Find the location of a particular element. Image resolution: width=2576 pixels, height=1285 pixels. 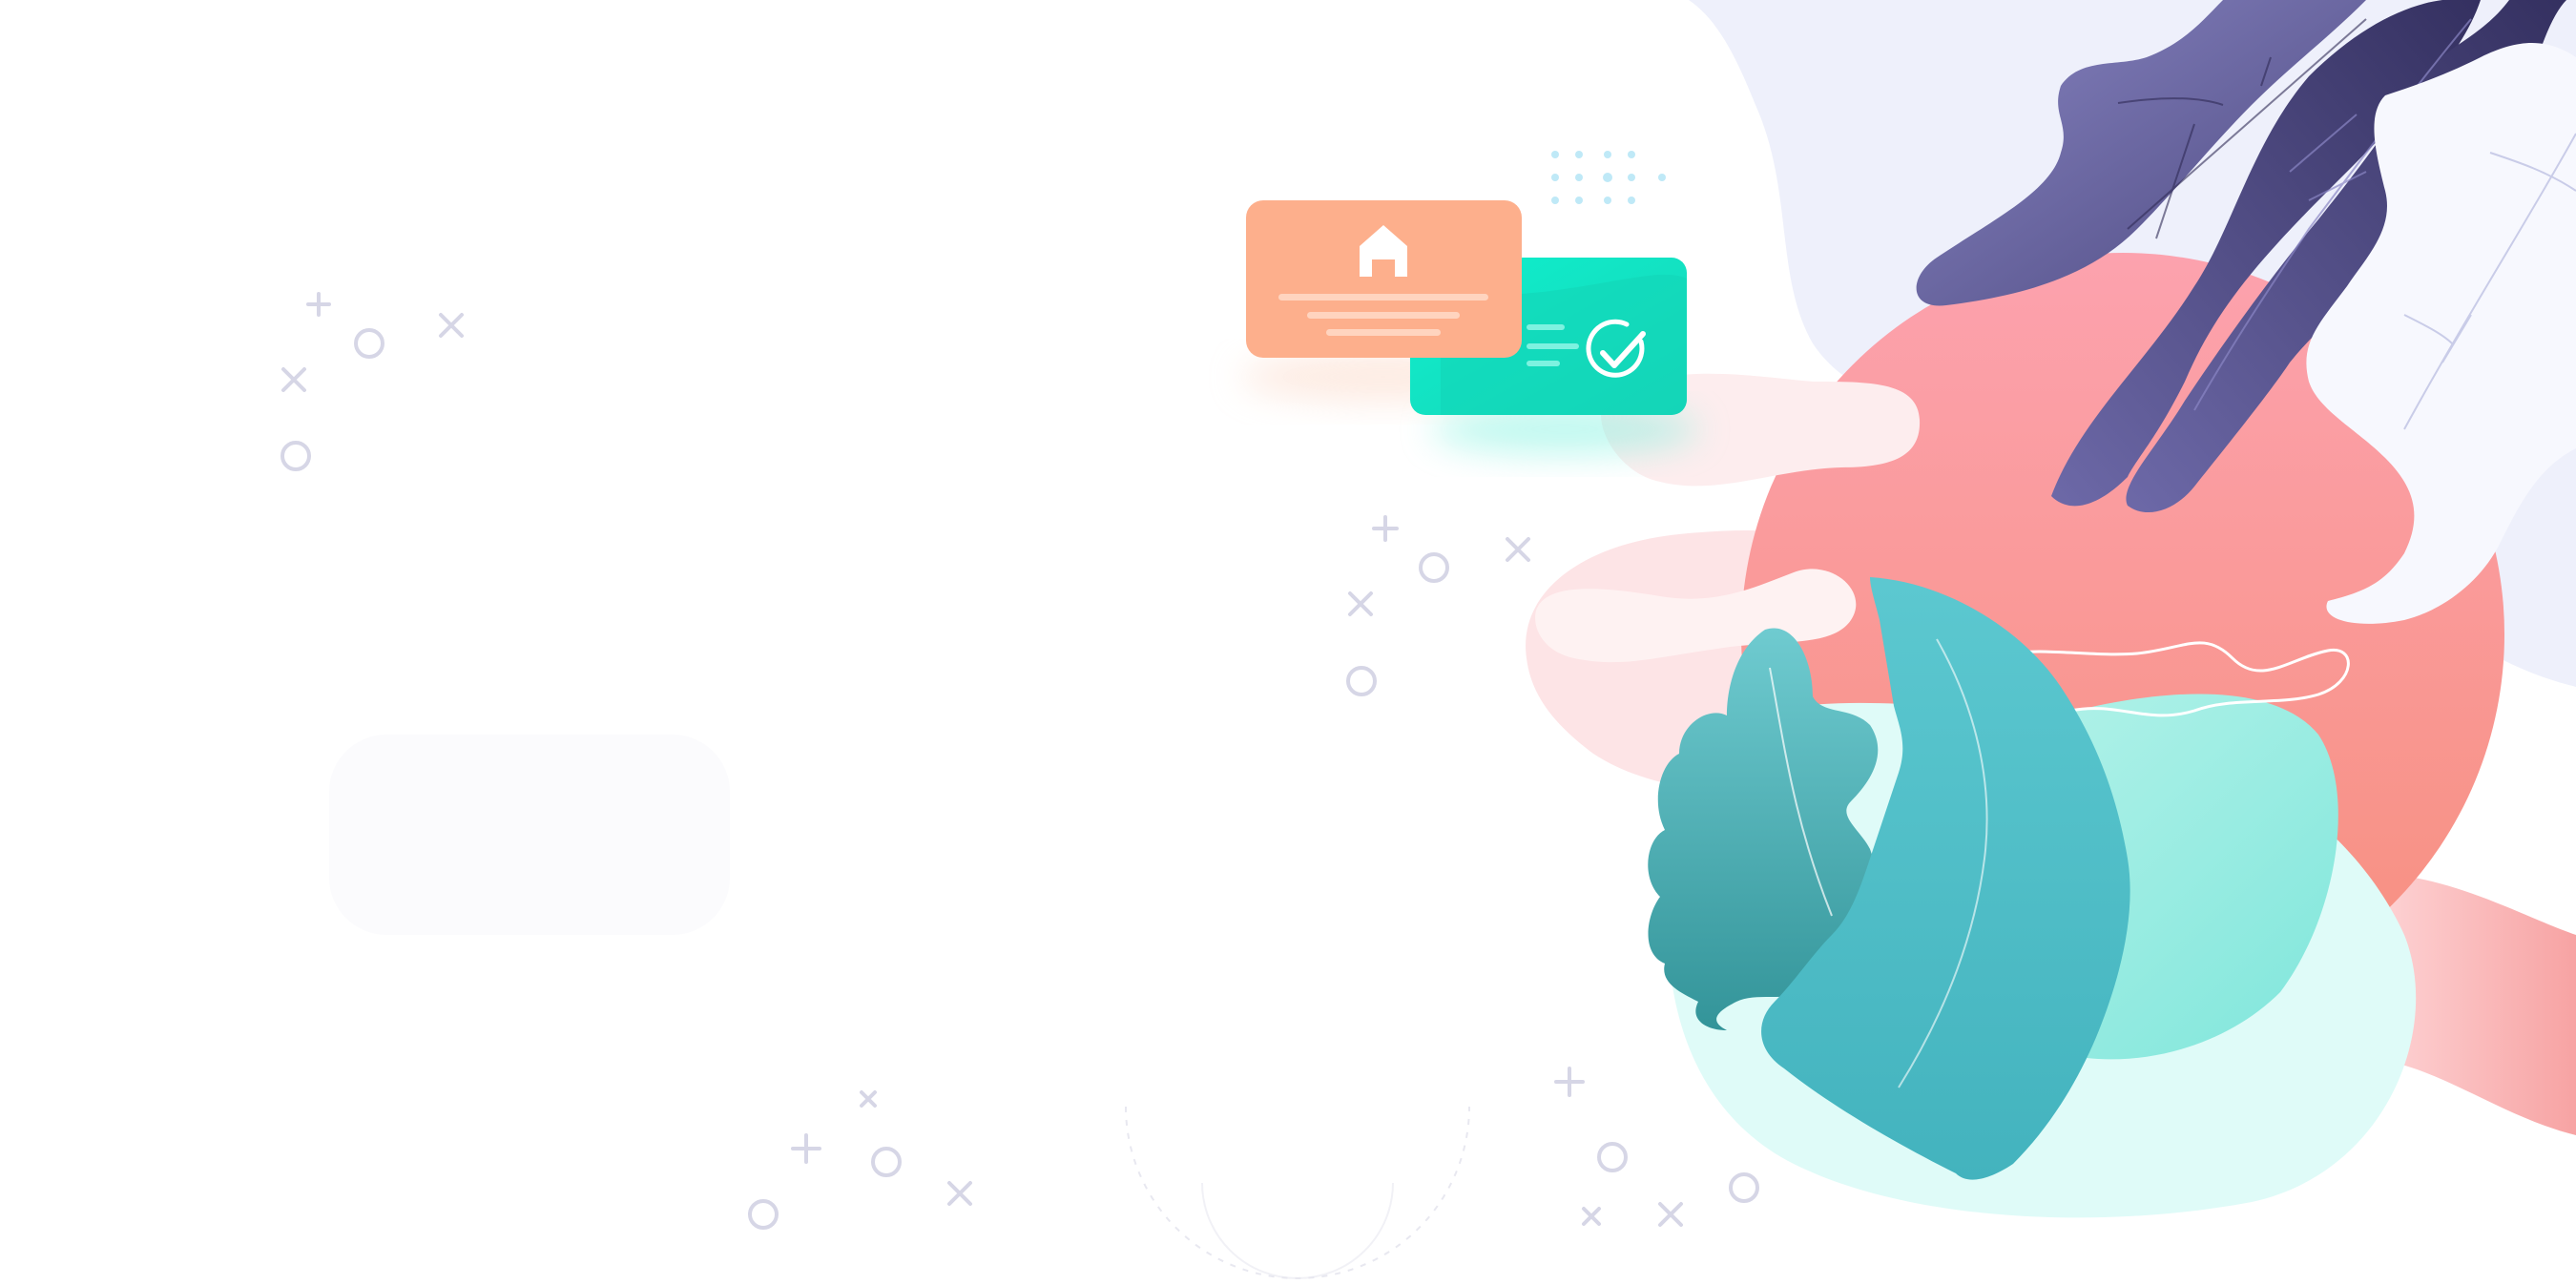

dashed-arcs is located at coordinates (1297, 1192).